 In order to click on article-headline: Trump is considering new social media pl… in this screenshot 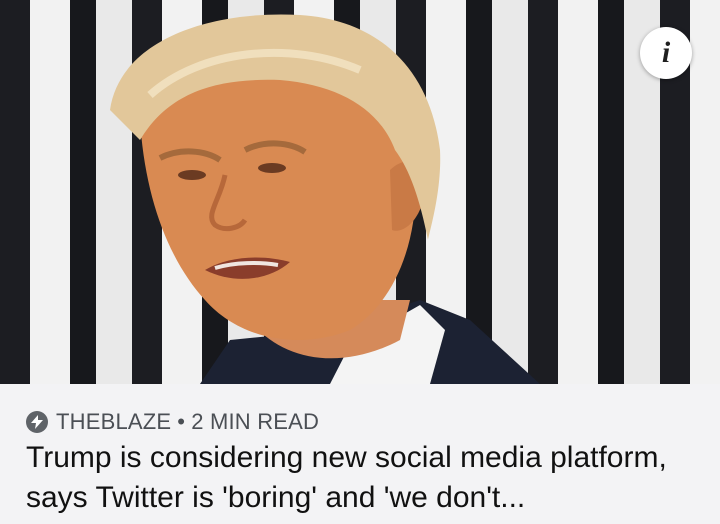, I will do `click(366, 478)`.